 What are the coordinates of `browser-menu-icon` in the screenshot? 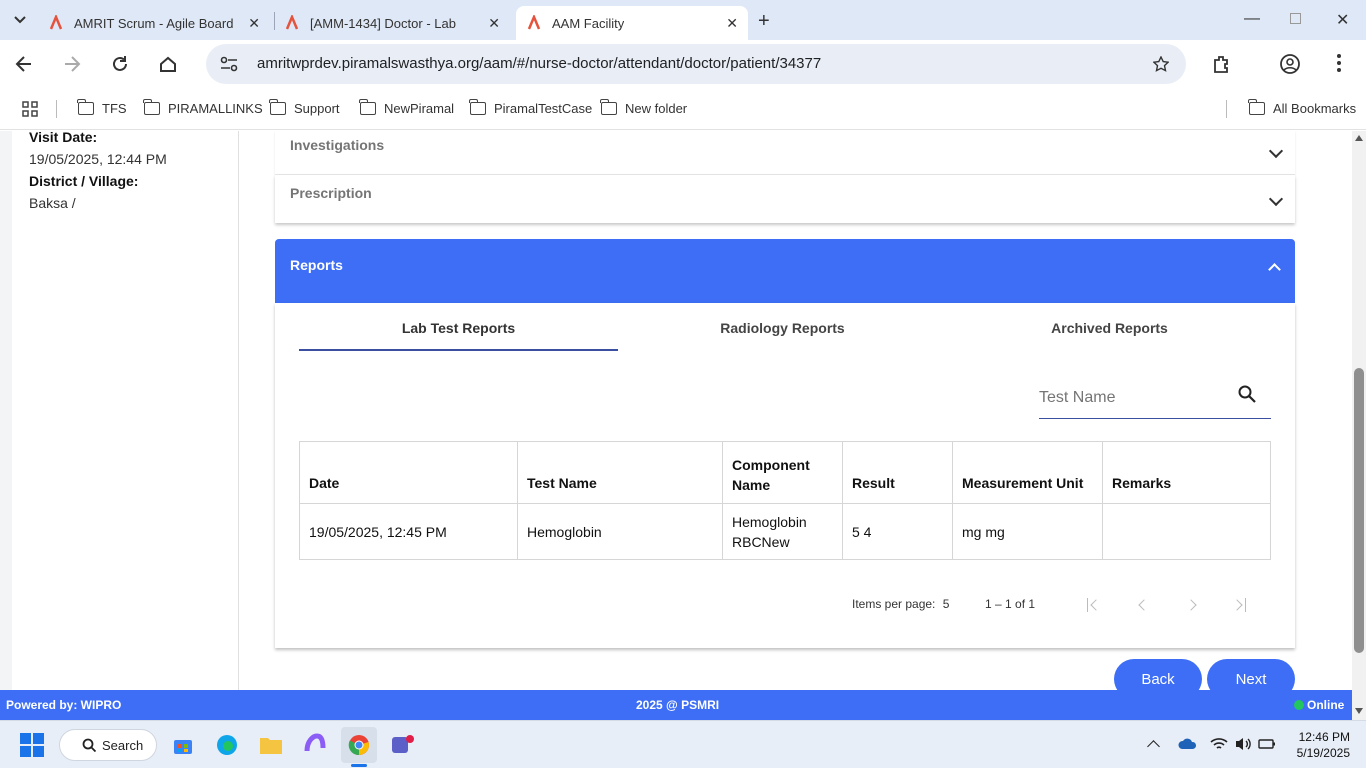 It's located at (1339, 63).